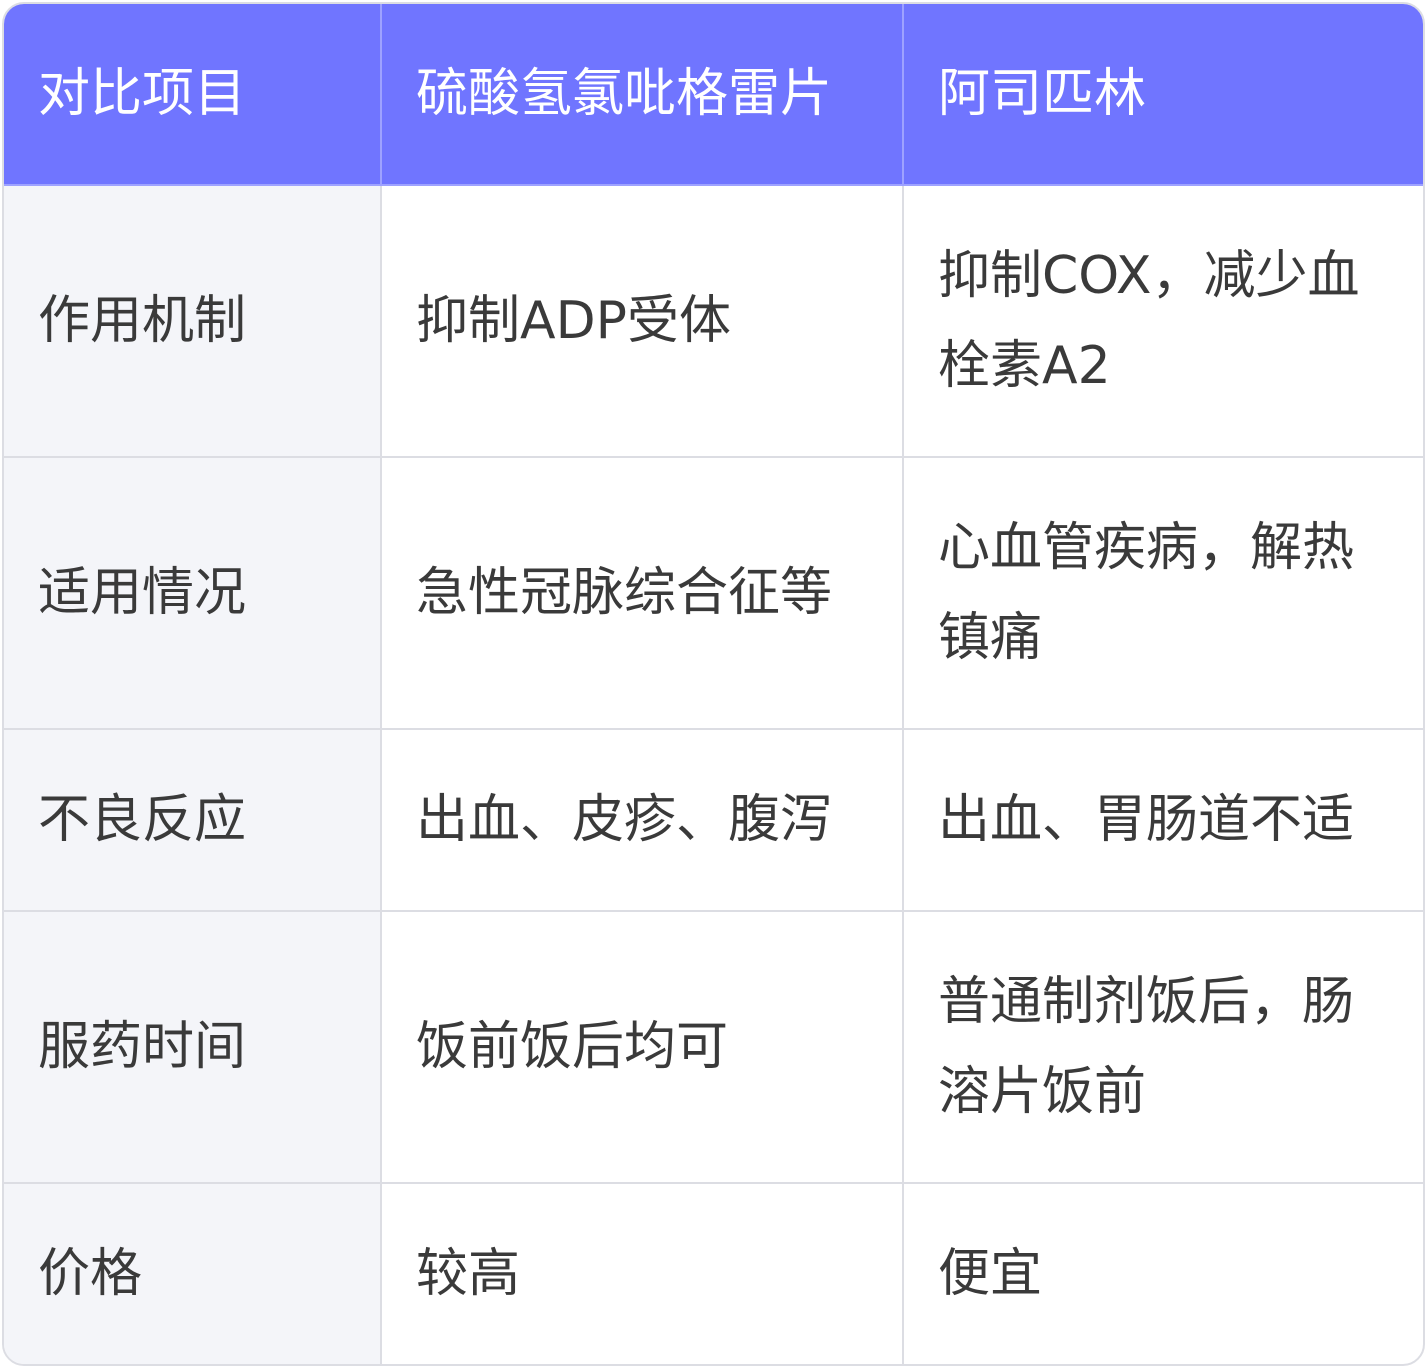 The image size is (1425, 1366). What do you see at coordinates (193, 1273) in the screenshot?
I see `row-label-price: 价格` at bounding box center [193, 1273].